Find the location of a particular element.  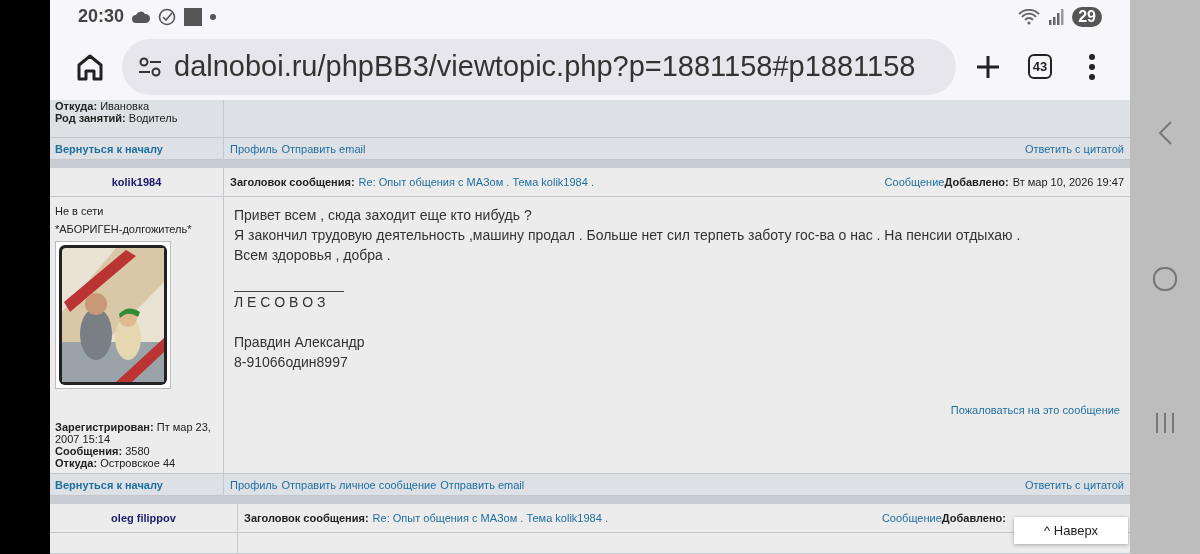

cloud-icon is located at coordinates (141, 16).